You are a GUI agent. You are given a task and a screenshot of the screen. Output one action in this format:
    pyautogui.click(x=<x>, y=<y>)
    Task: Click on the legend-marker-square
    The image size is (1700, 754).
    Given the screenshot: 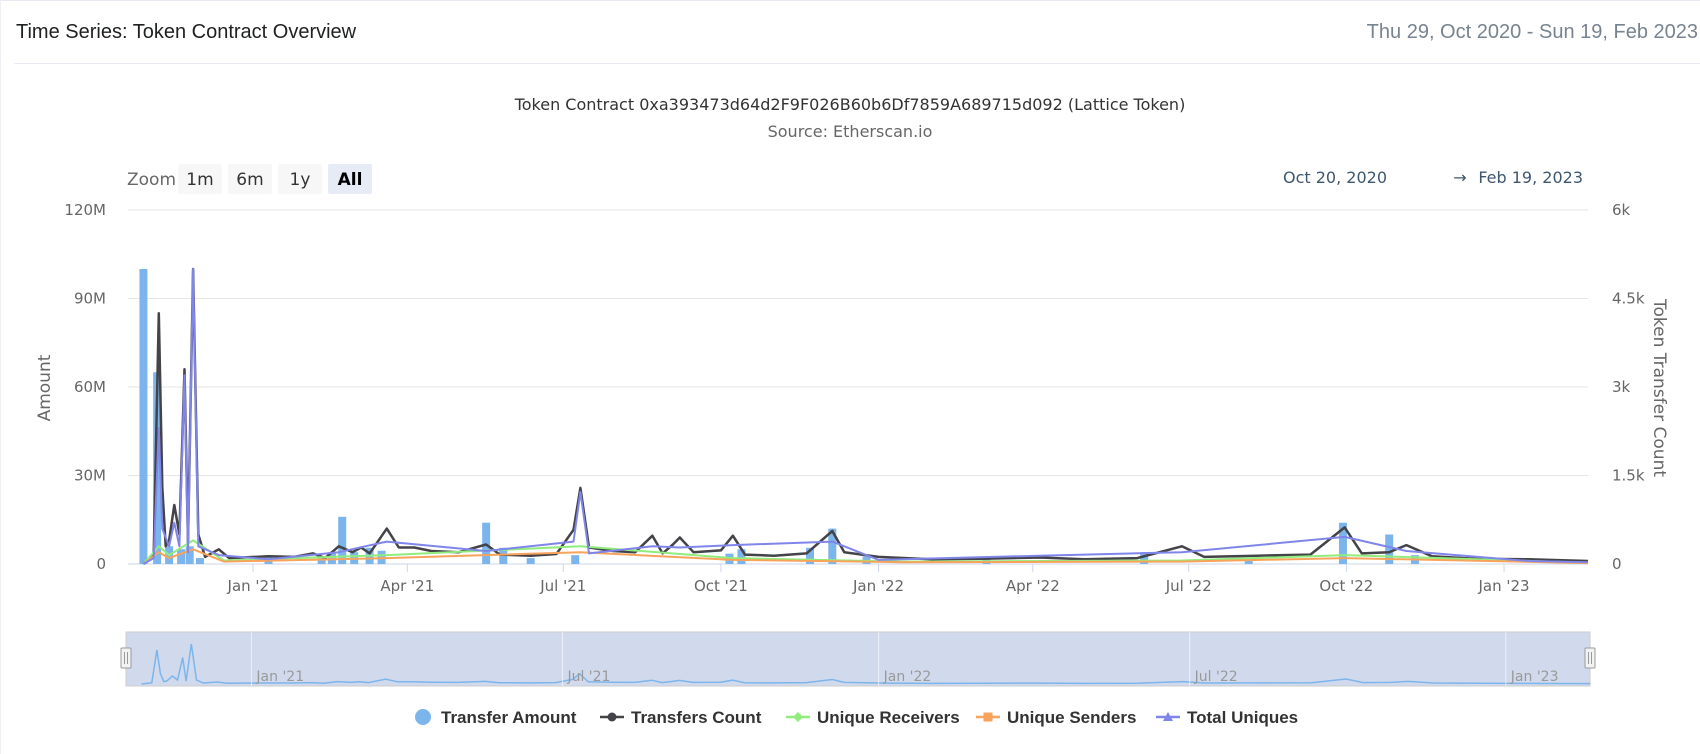 What is the action you would take?
    pyautogui.click(x=988, y=717)
    